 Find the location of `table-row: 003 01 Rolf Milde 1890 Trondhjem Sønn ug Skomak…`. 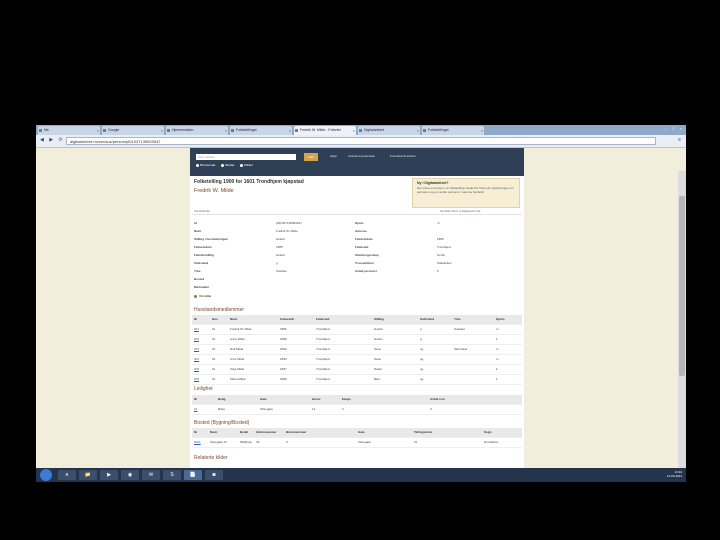

table-row: 003 01 Rolf Milde 1890 Trondhjem Sønn ug Skomak… is located at coordinates (357, 350).